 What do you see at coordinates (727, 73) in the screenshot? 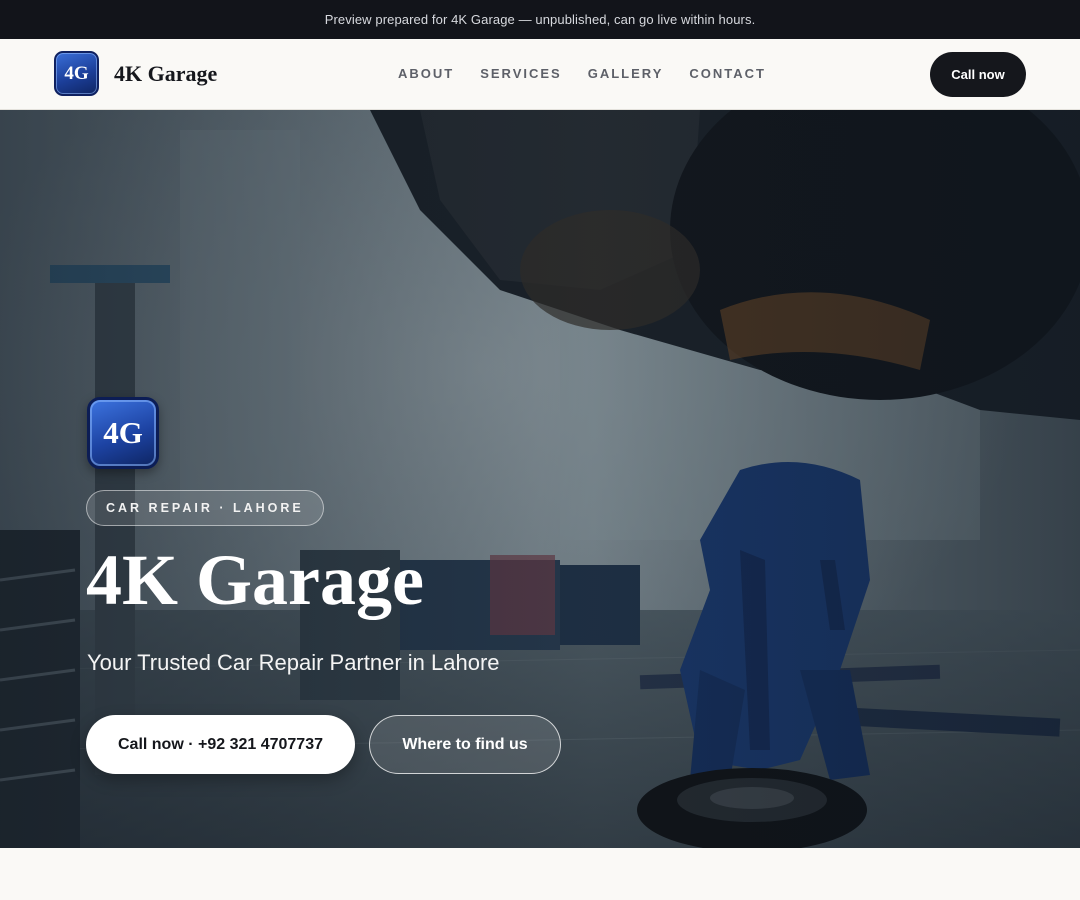
I see `nav-link-contact: CONTACT` at bounding box center [727, 73].